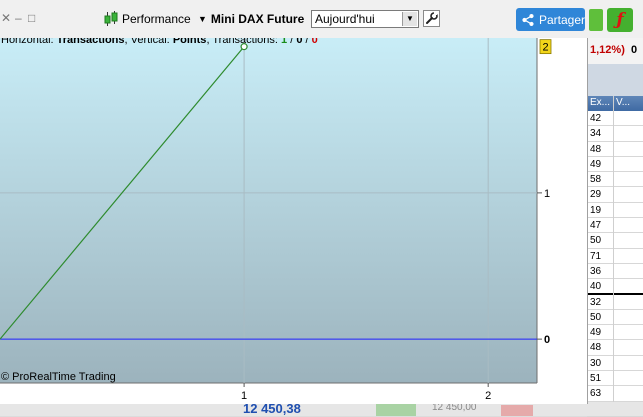  Describe the element at coordinates (615, 119) in the screenshot. I see `table-row: 42` at that location.